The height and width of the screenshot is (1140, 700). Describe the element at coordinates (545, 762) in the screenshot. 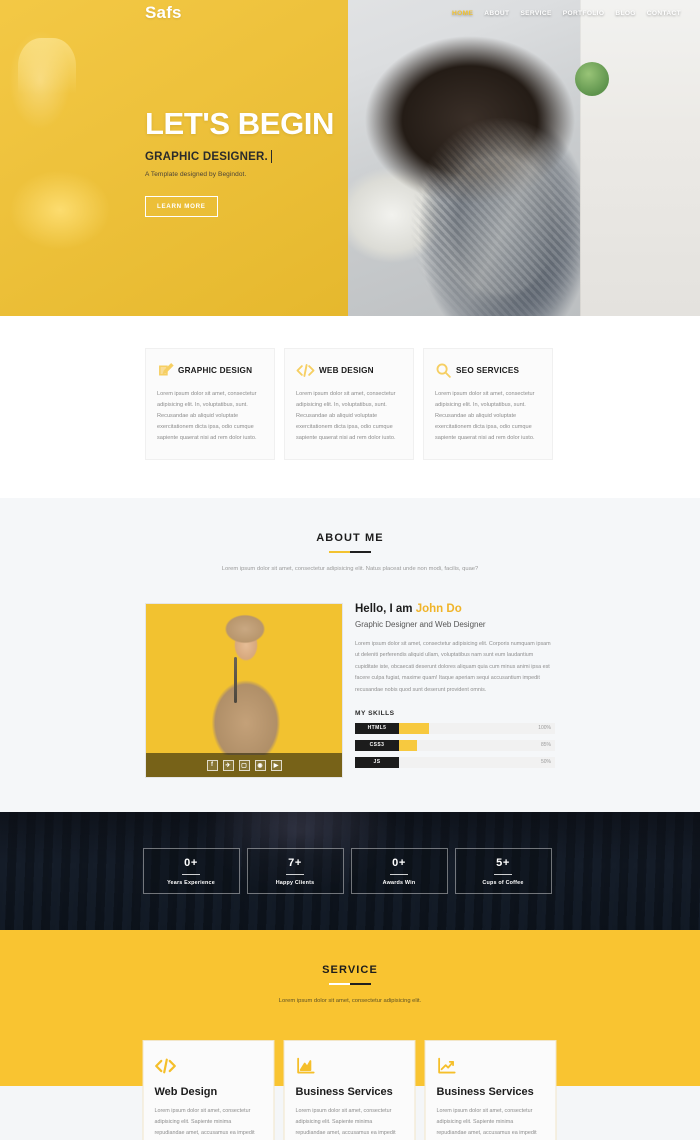

I see `skill-percent: 50%` at that location.